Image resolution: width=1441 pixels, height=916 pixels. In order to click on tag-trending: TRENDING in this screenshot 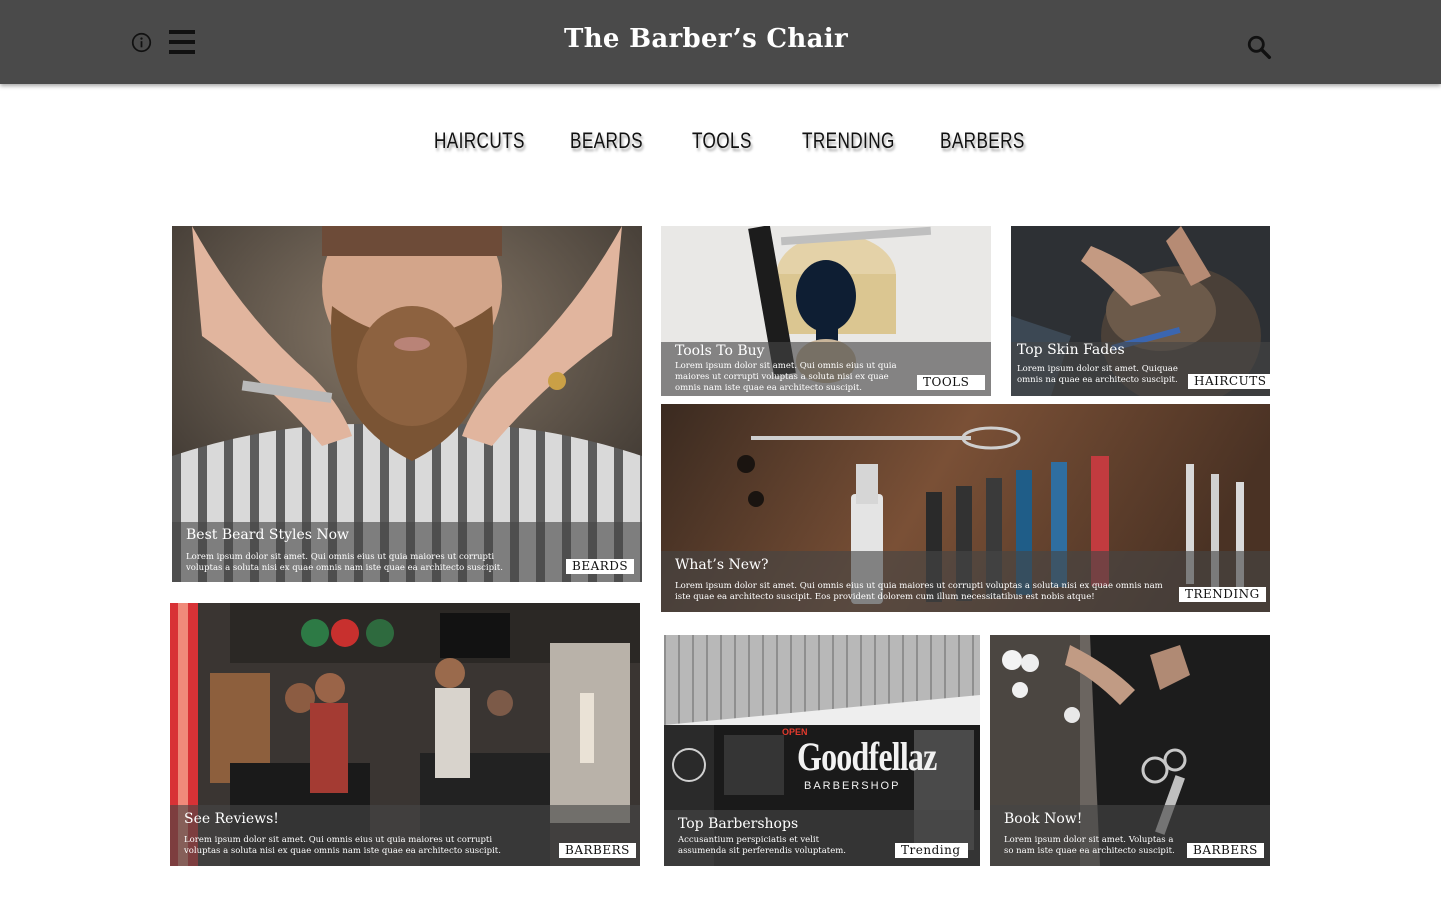, I will do `click(1222, 594)`.